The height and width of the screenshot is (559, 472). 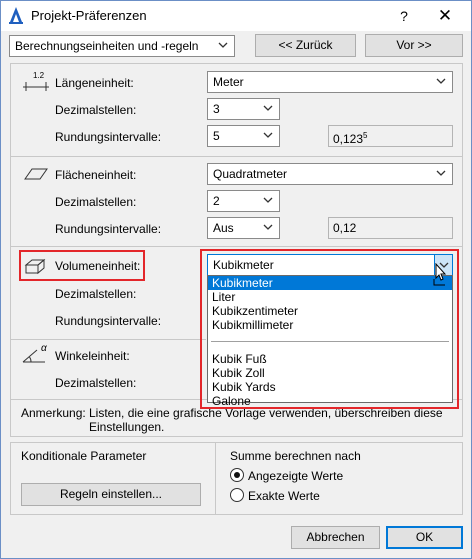 What do you see at coordinates (243, 109) in the screenshot?
I see `length-decimals-select: 3` at bounding box center [243, 109].